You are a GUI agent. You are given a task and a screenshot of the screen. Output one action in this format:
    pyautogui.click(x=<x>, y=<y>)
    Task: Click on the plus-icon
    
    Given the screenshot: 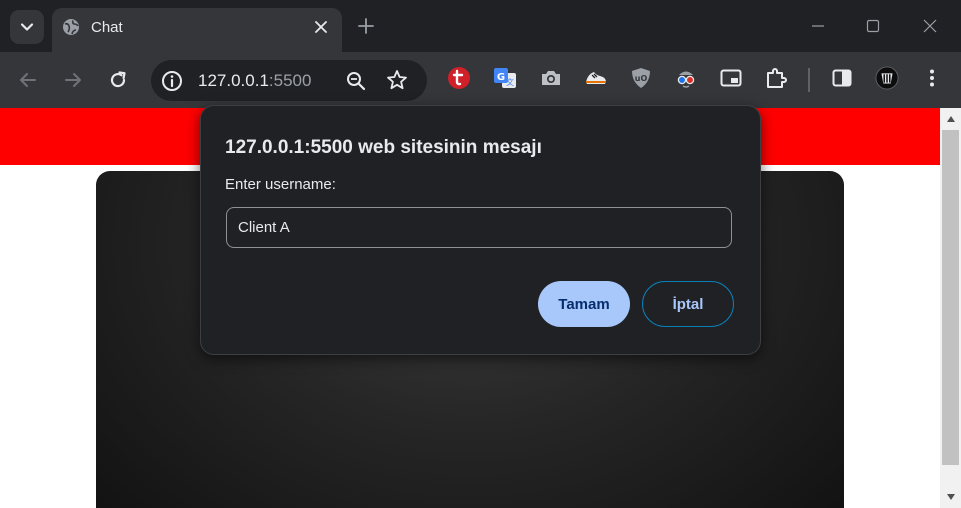 What is the action you would take?
    pyautogui.click(x=366, y=26)
    